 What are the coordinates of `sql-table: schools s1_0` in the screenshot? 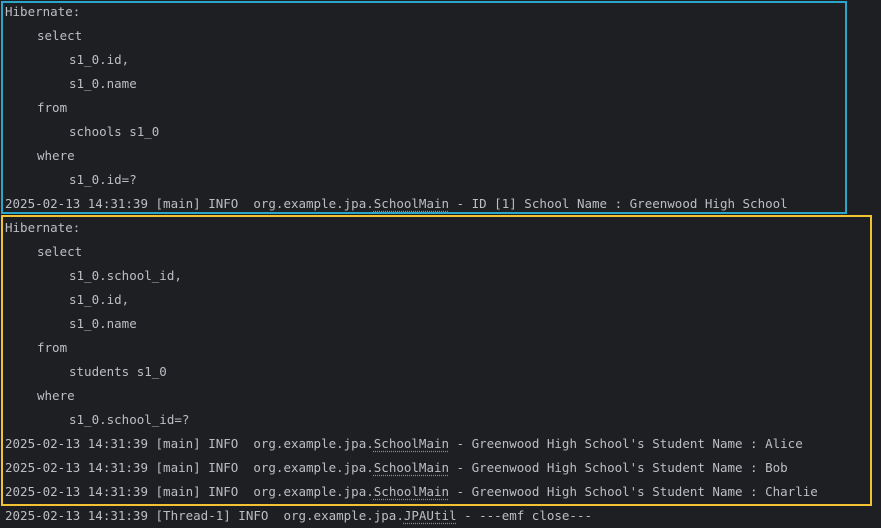 It's located at (114, 131).